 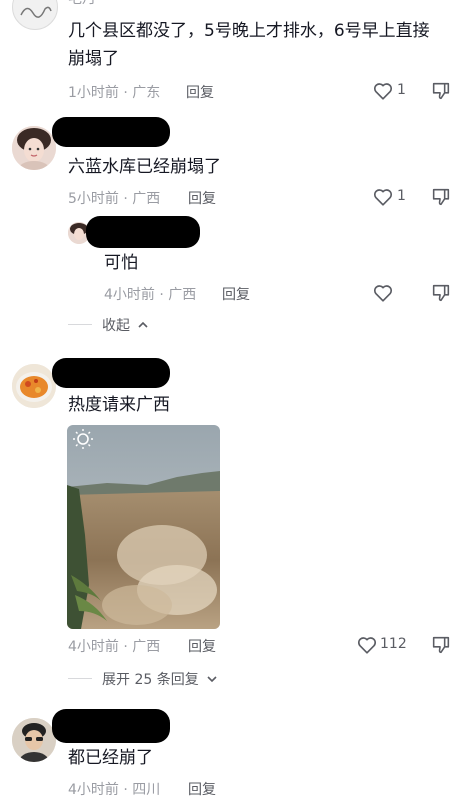 What do you see at coordinates (150, 680) in the screenshot?
I see `expand-label: 展开 25 条回复` at bounding box center [150, 680].